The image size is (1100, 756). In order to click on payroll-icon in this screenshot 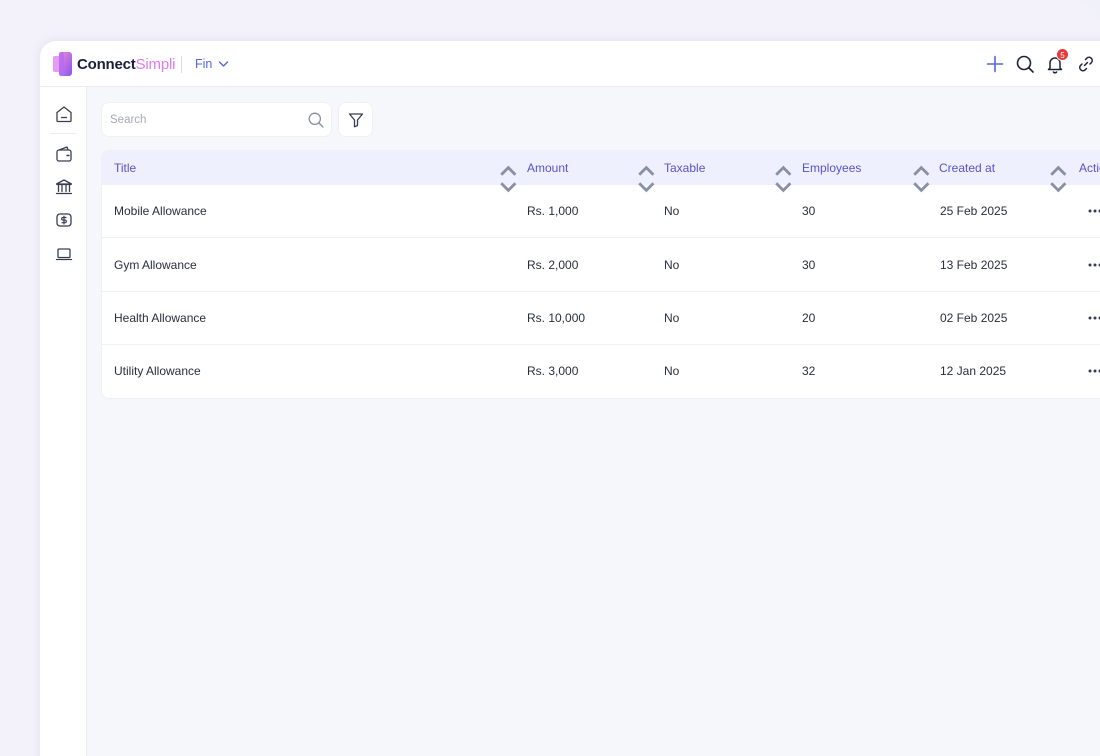, I will do `click(64, 220)`.